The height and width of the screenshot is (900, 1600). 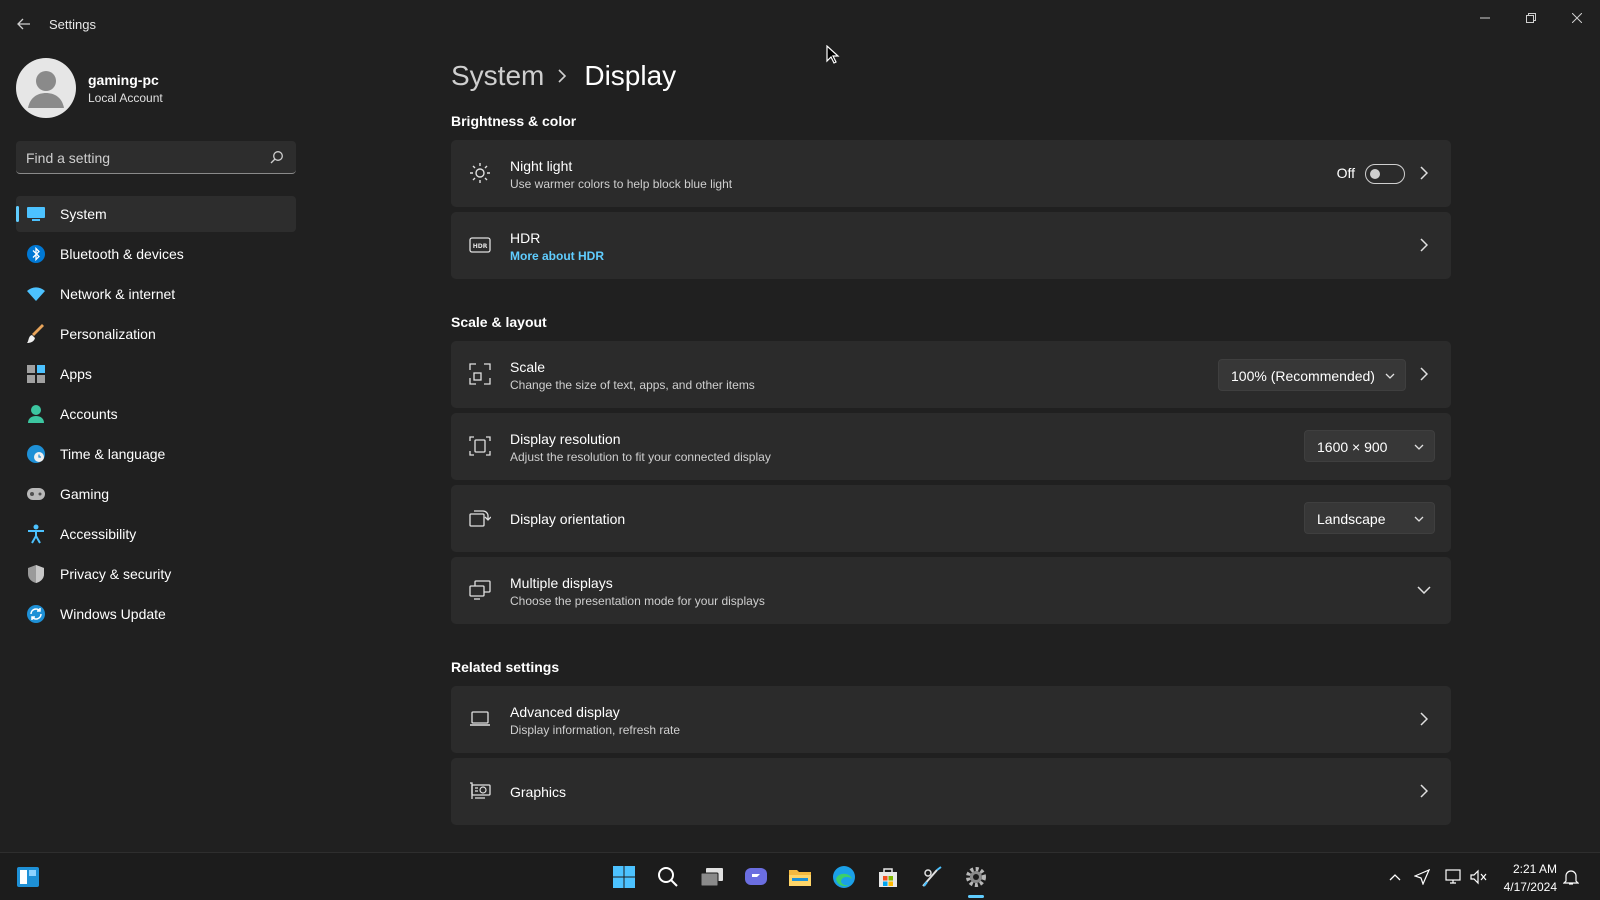 I want to click on resolution-dropdown: 1600 × 900, so click(x=1369, y=446).